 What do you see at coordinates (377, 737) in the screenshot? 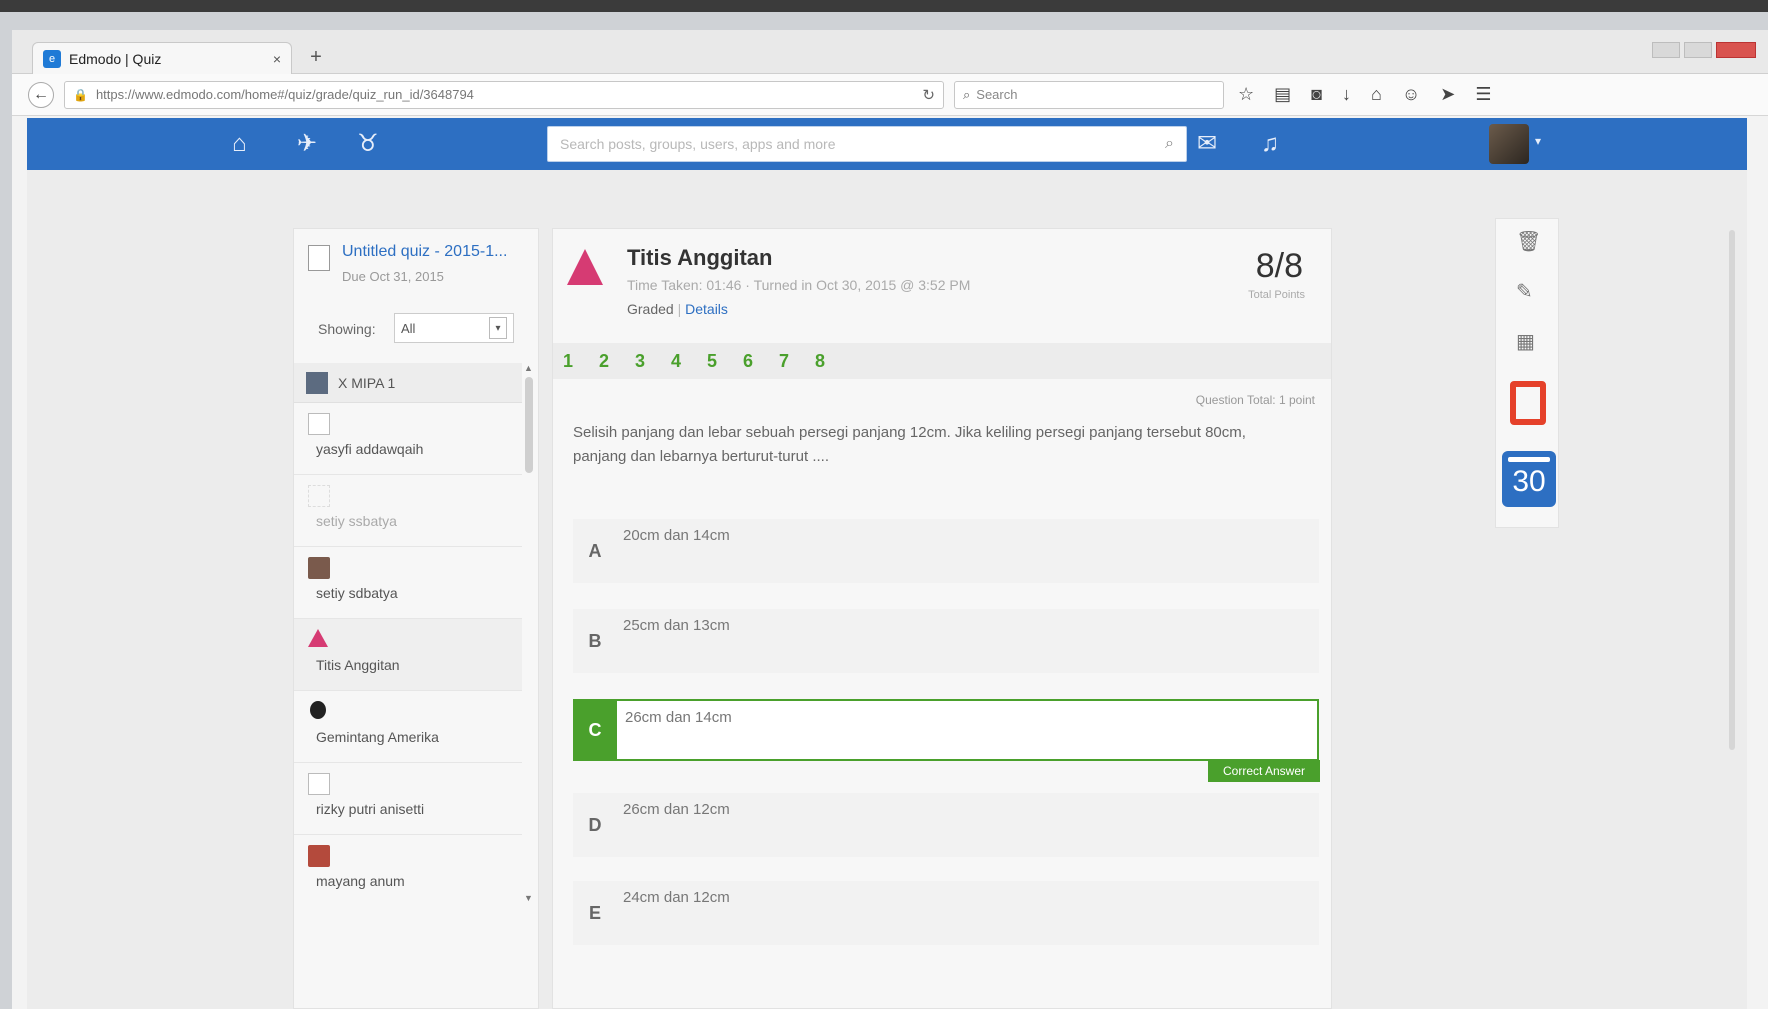
I see `student-name: Gemintang Amerika` at bounding box center [377, 737].